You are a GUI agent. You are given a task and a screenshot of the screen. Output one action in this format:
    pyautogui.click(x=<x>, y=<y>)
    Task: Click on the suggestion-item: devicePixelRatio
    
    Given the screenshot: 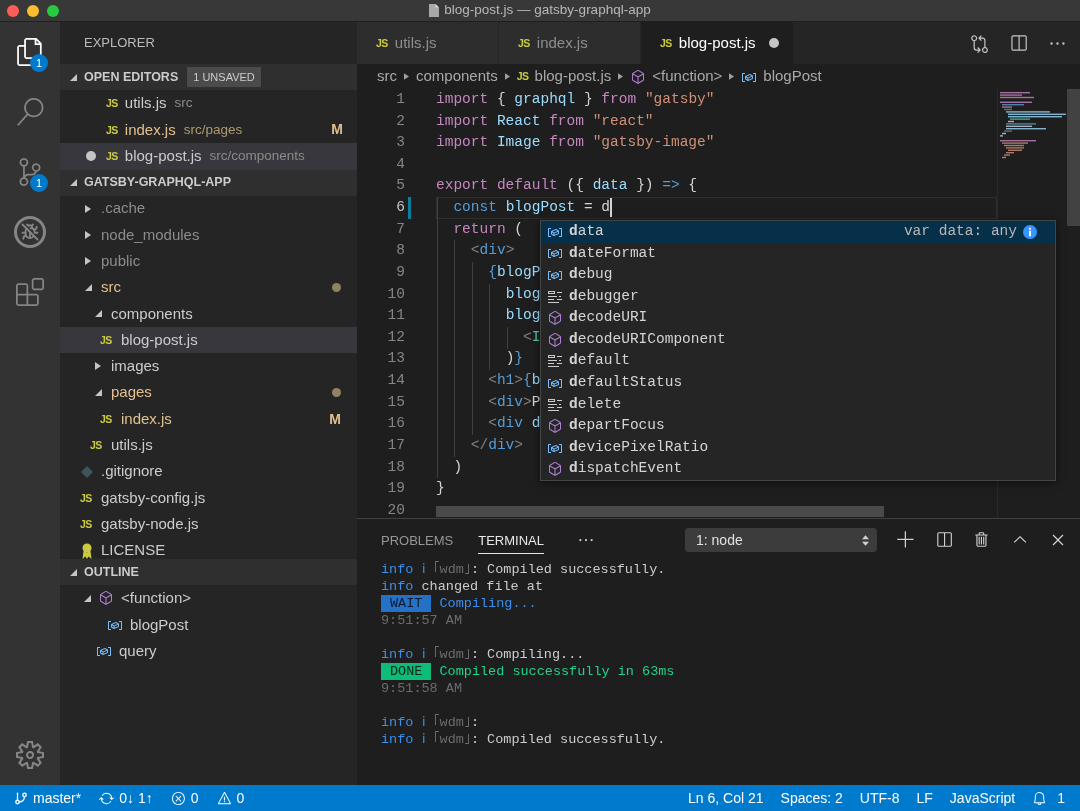 What is the action you would take?
    pyautogui.click(x=798, y=447)
    